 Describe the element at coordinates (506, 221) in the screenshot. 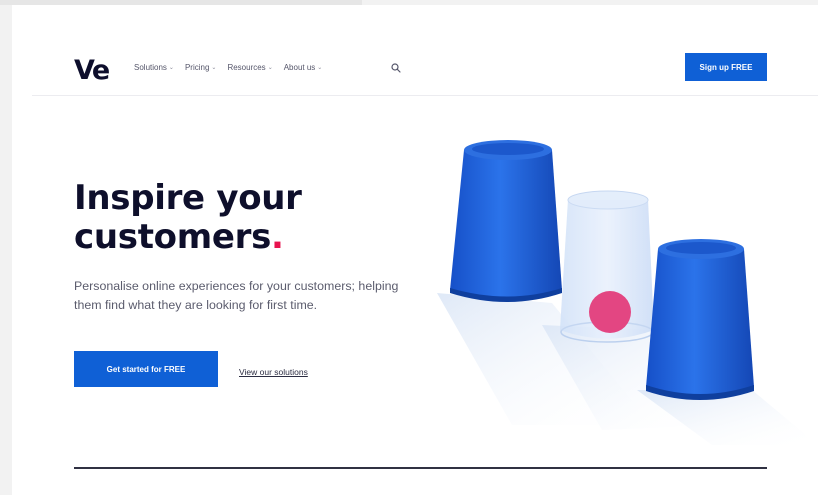

I see `blue-cup-left` at that location.